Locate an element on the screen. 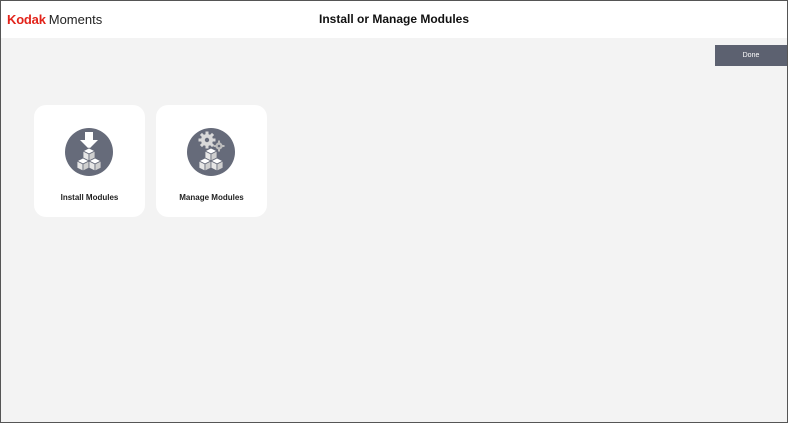  install-modules-icon is located at coordinates (89, 152).